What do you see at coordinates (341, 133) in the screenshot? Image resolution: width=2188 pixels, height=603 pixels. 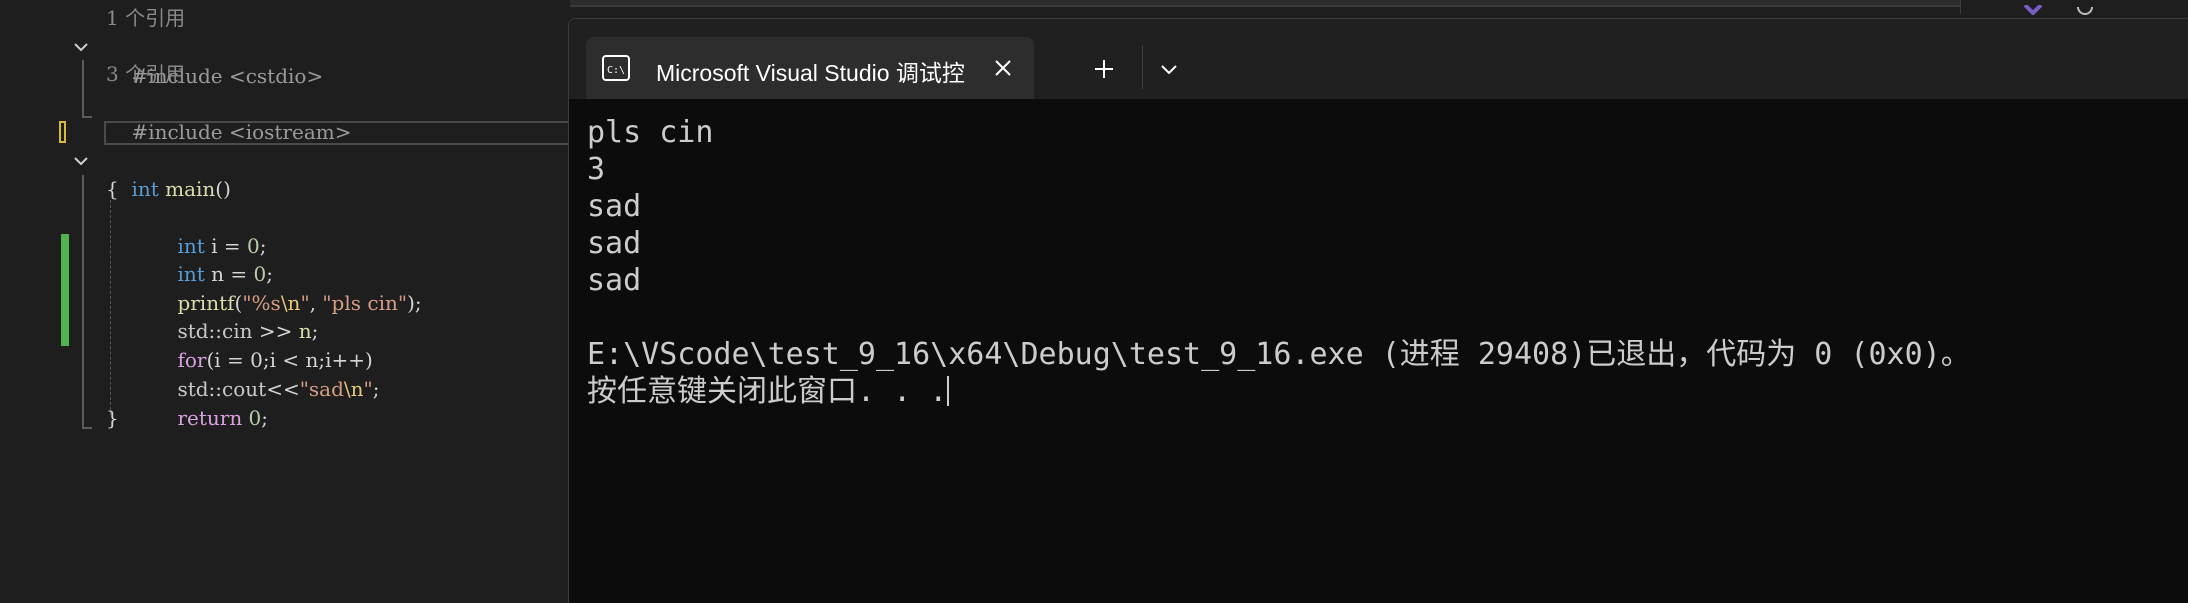 I see `current-line-highlight` at bounding box center [341, 133].